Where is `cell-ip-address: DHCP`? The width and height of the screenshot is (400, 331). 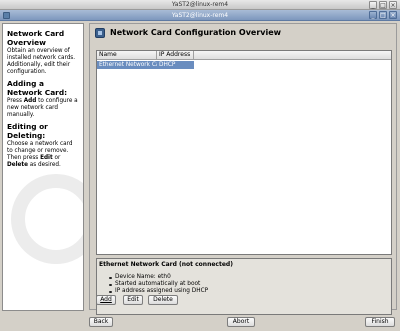
cell-ip-address: DHCP is located at coordinates (167, 65).